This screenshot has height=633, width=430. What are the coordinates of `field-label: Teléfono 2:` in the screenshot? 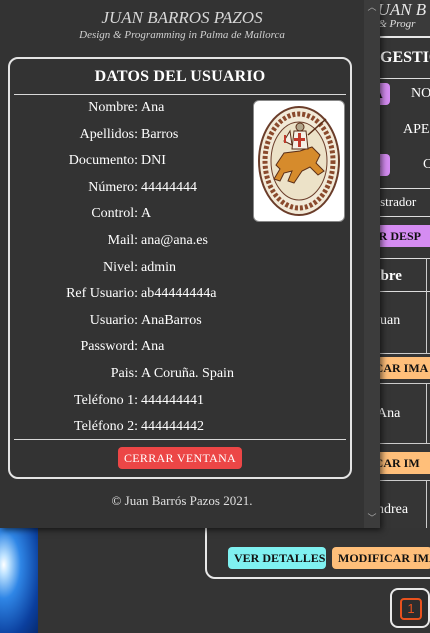 It's located at (106, 427).